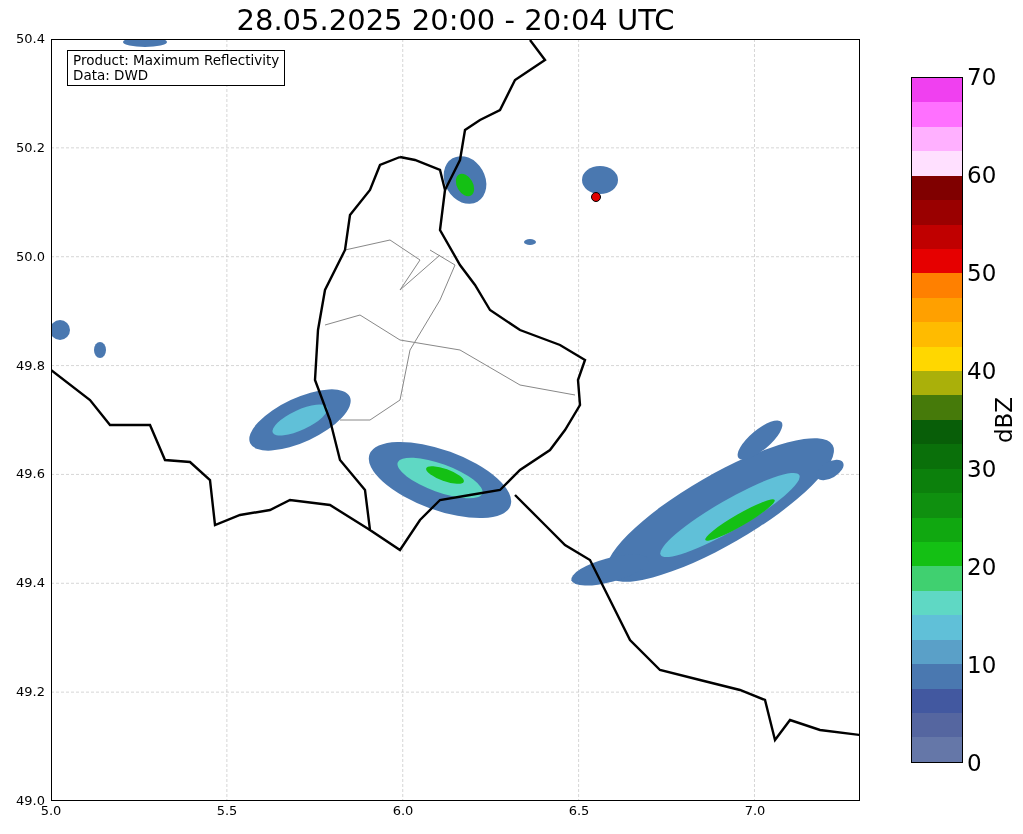  I want to click on colorbar-tick-label: 10, so click(982, 665).